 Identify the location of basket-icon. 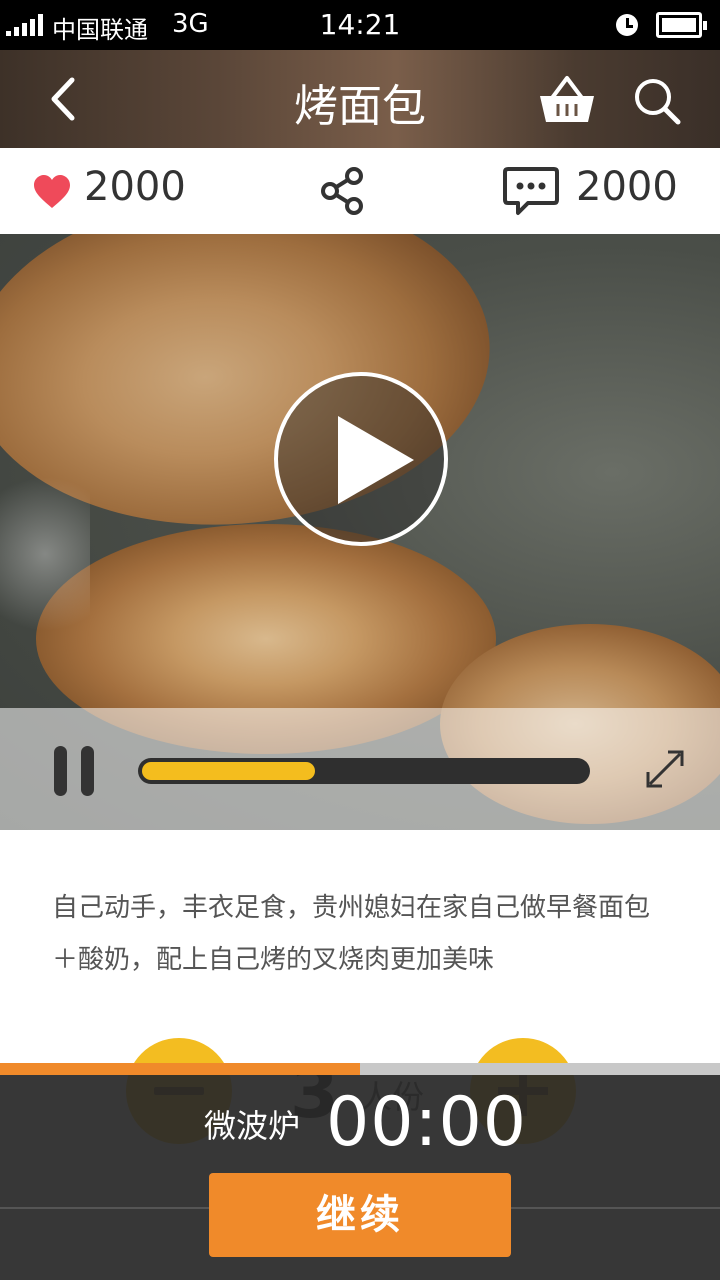
(567, 99).